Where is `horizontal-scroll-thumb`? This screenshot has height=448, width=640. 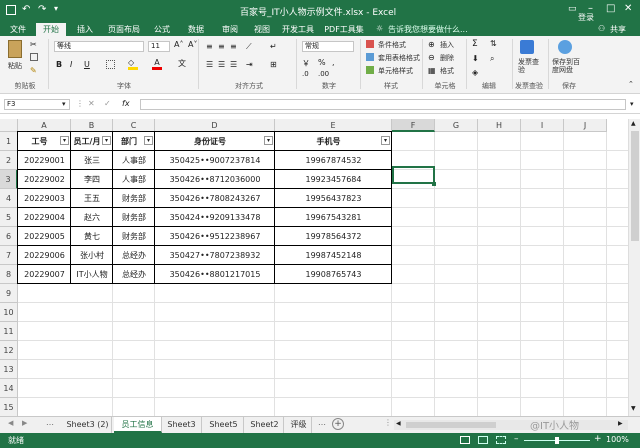
horizontal-scroll-thumb is located at coordinates (451, 425).